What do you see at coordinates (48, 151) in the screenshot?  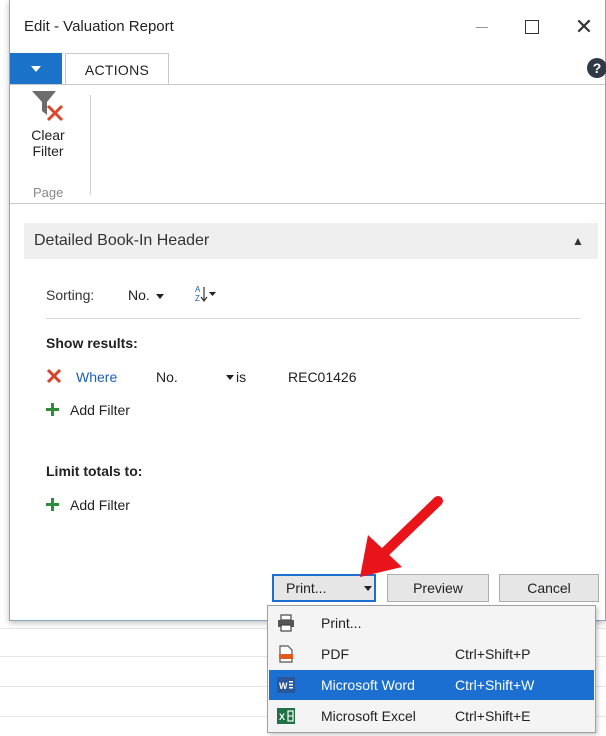 I see `clear-filter-label-line2: Filter` at bounding box center [48, 151].